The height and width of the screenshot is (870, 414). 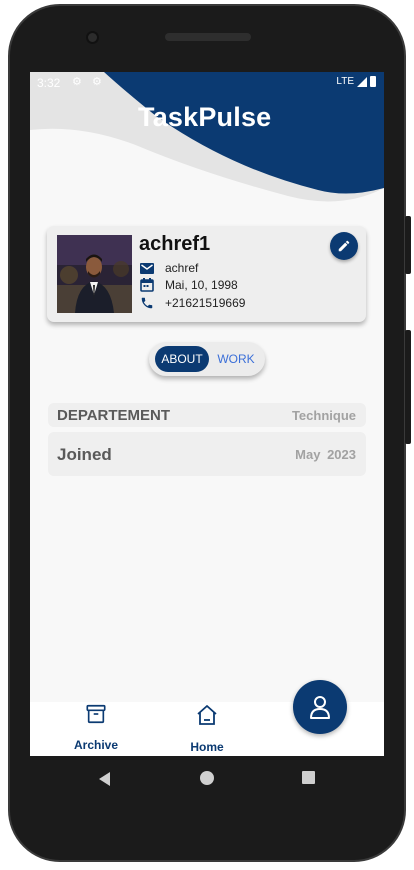 I want to click on network-label: LTE, so click(x=345, y=81).